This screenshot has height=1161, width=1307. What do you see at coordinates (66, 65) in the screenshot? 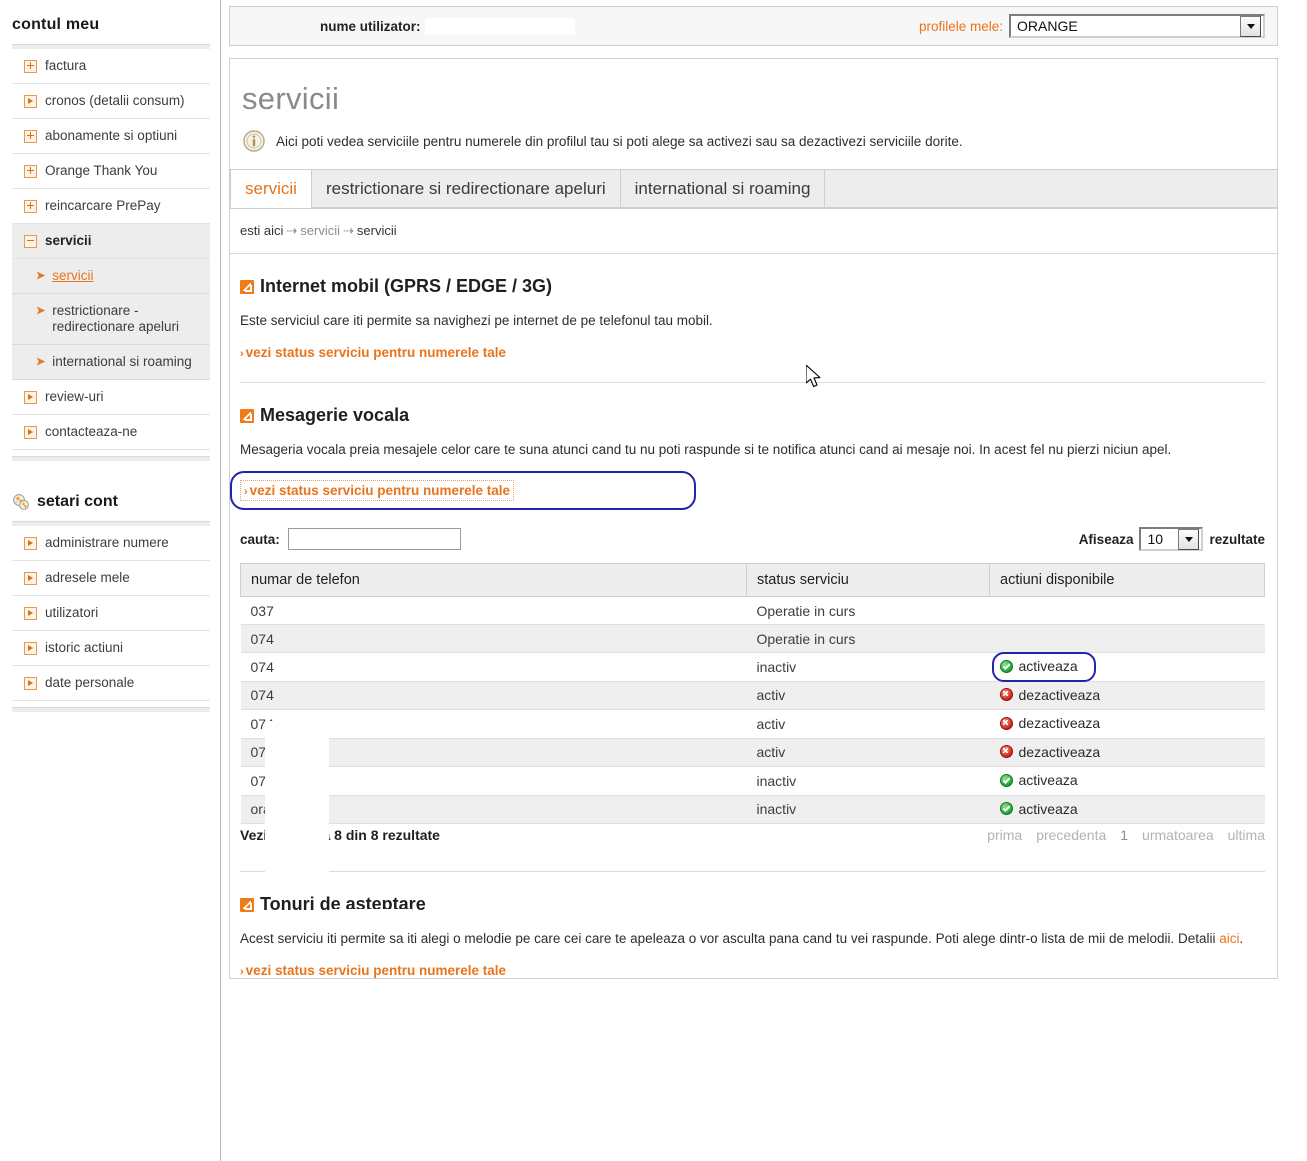
I see `sidebar-item-label: factura` at bounding box center [66, 65].